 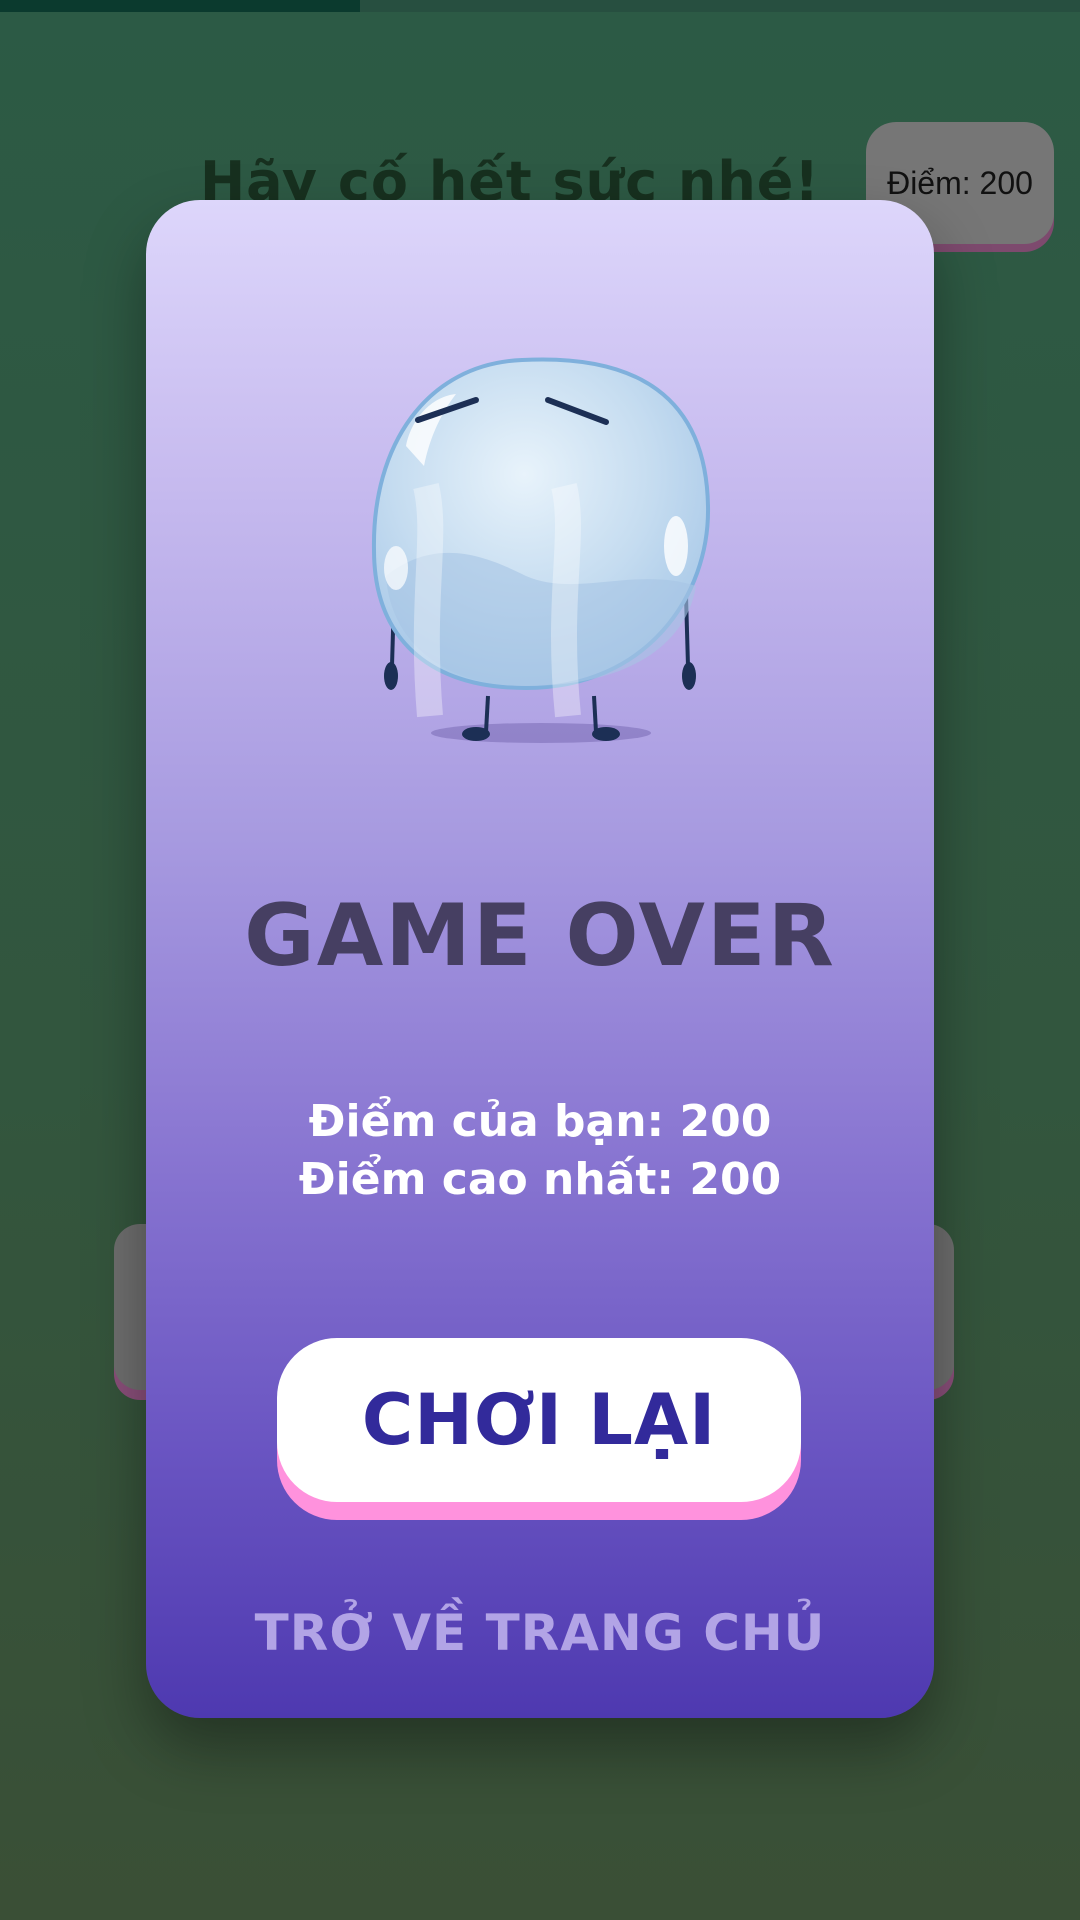 I want to click on back-to-home-link: TRỞ VỀ TRANG CHỦ, so click(x=540, y=1633).